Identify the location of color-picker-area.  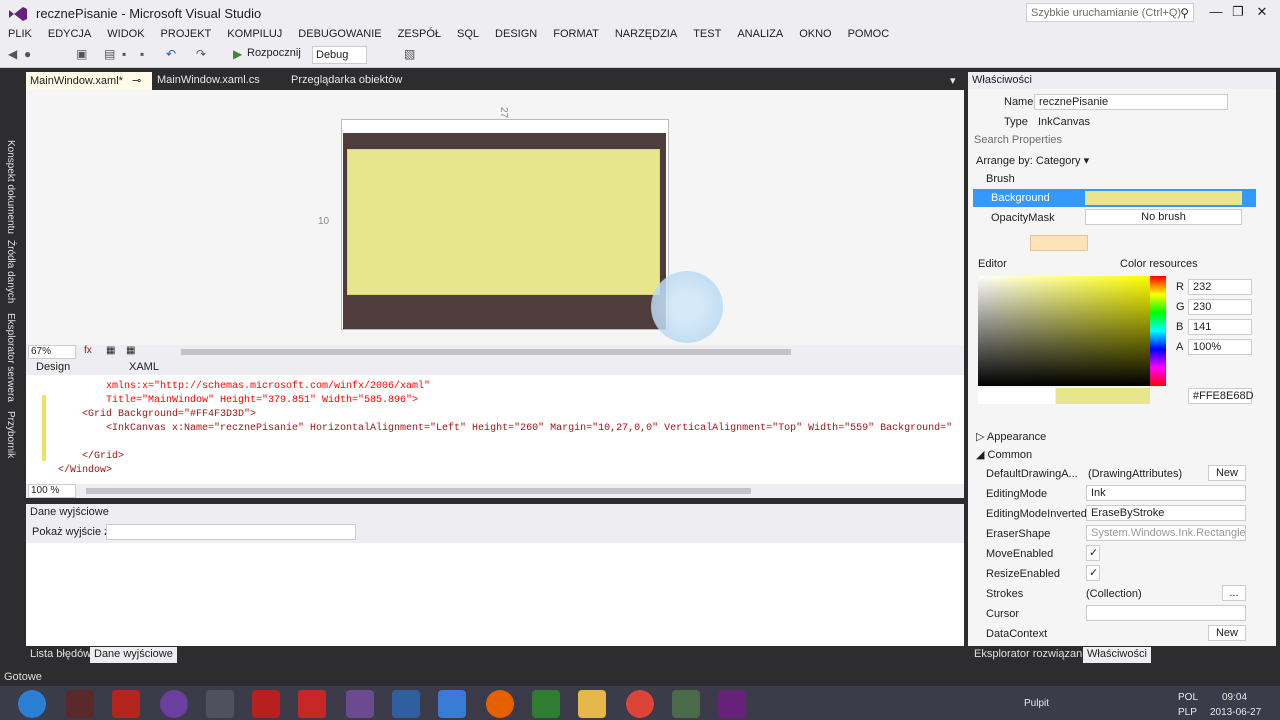
(1064, 331).